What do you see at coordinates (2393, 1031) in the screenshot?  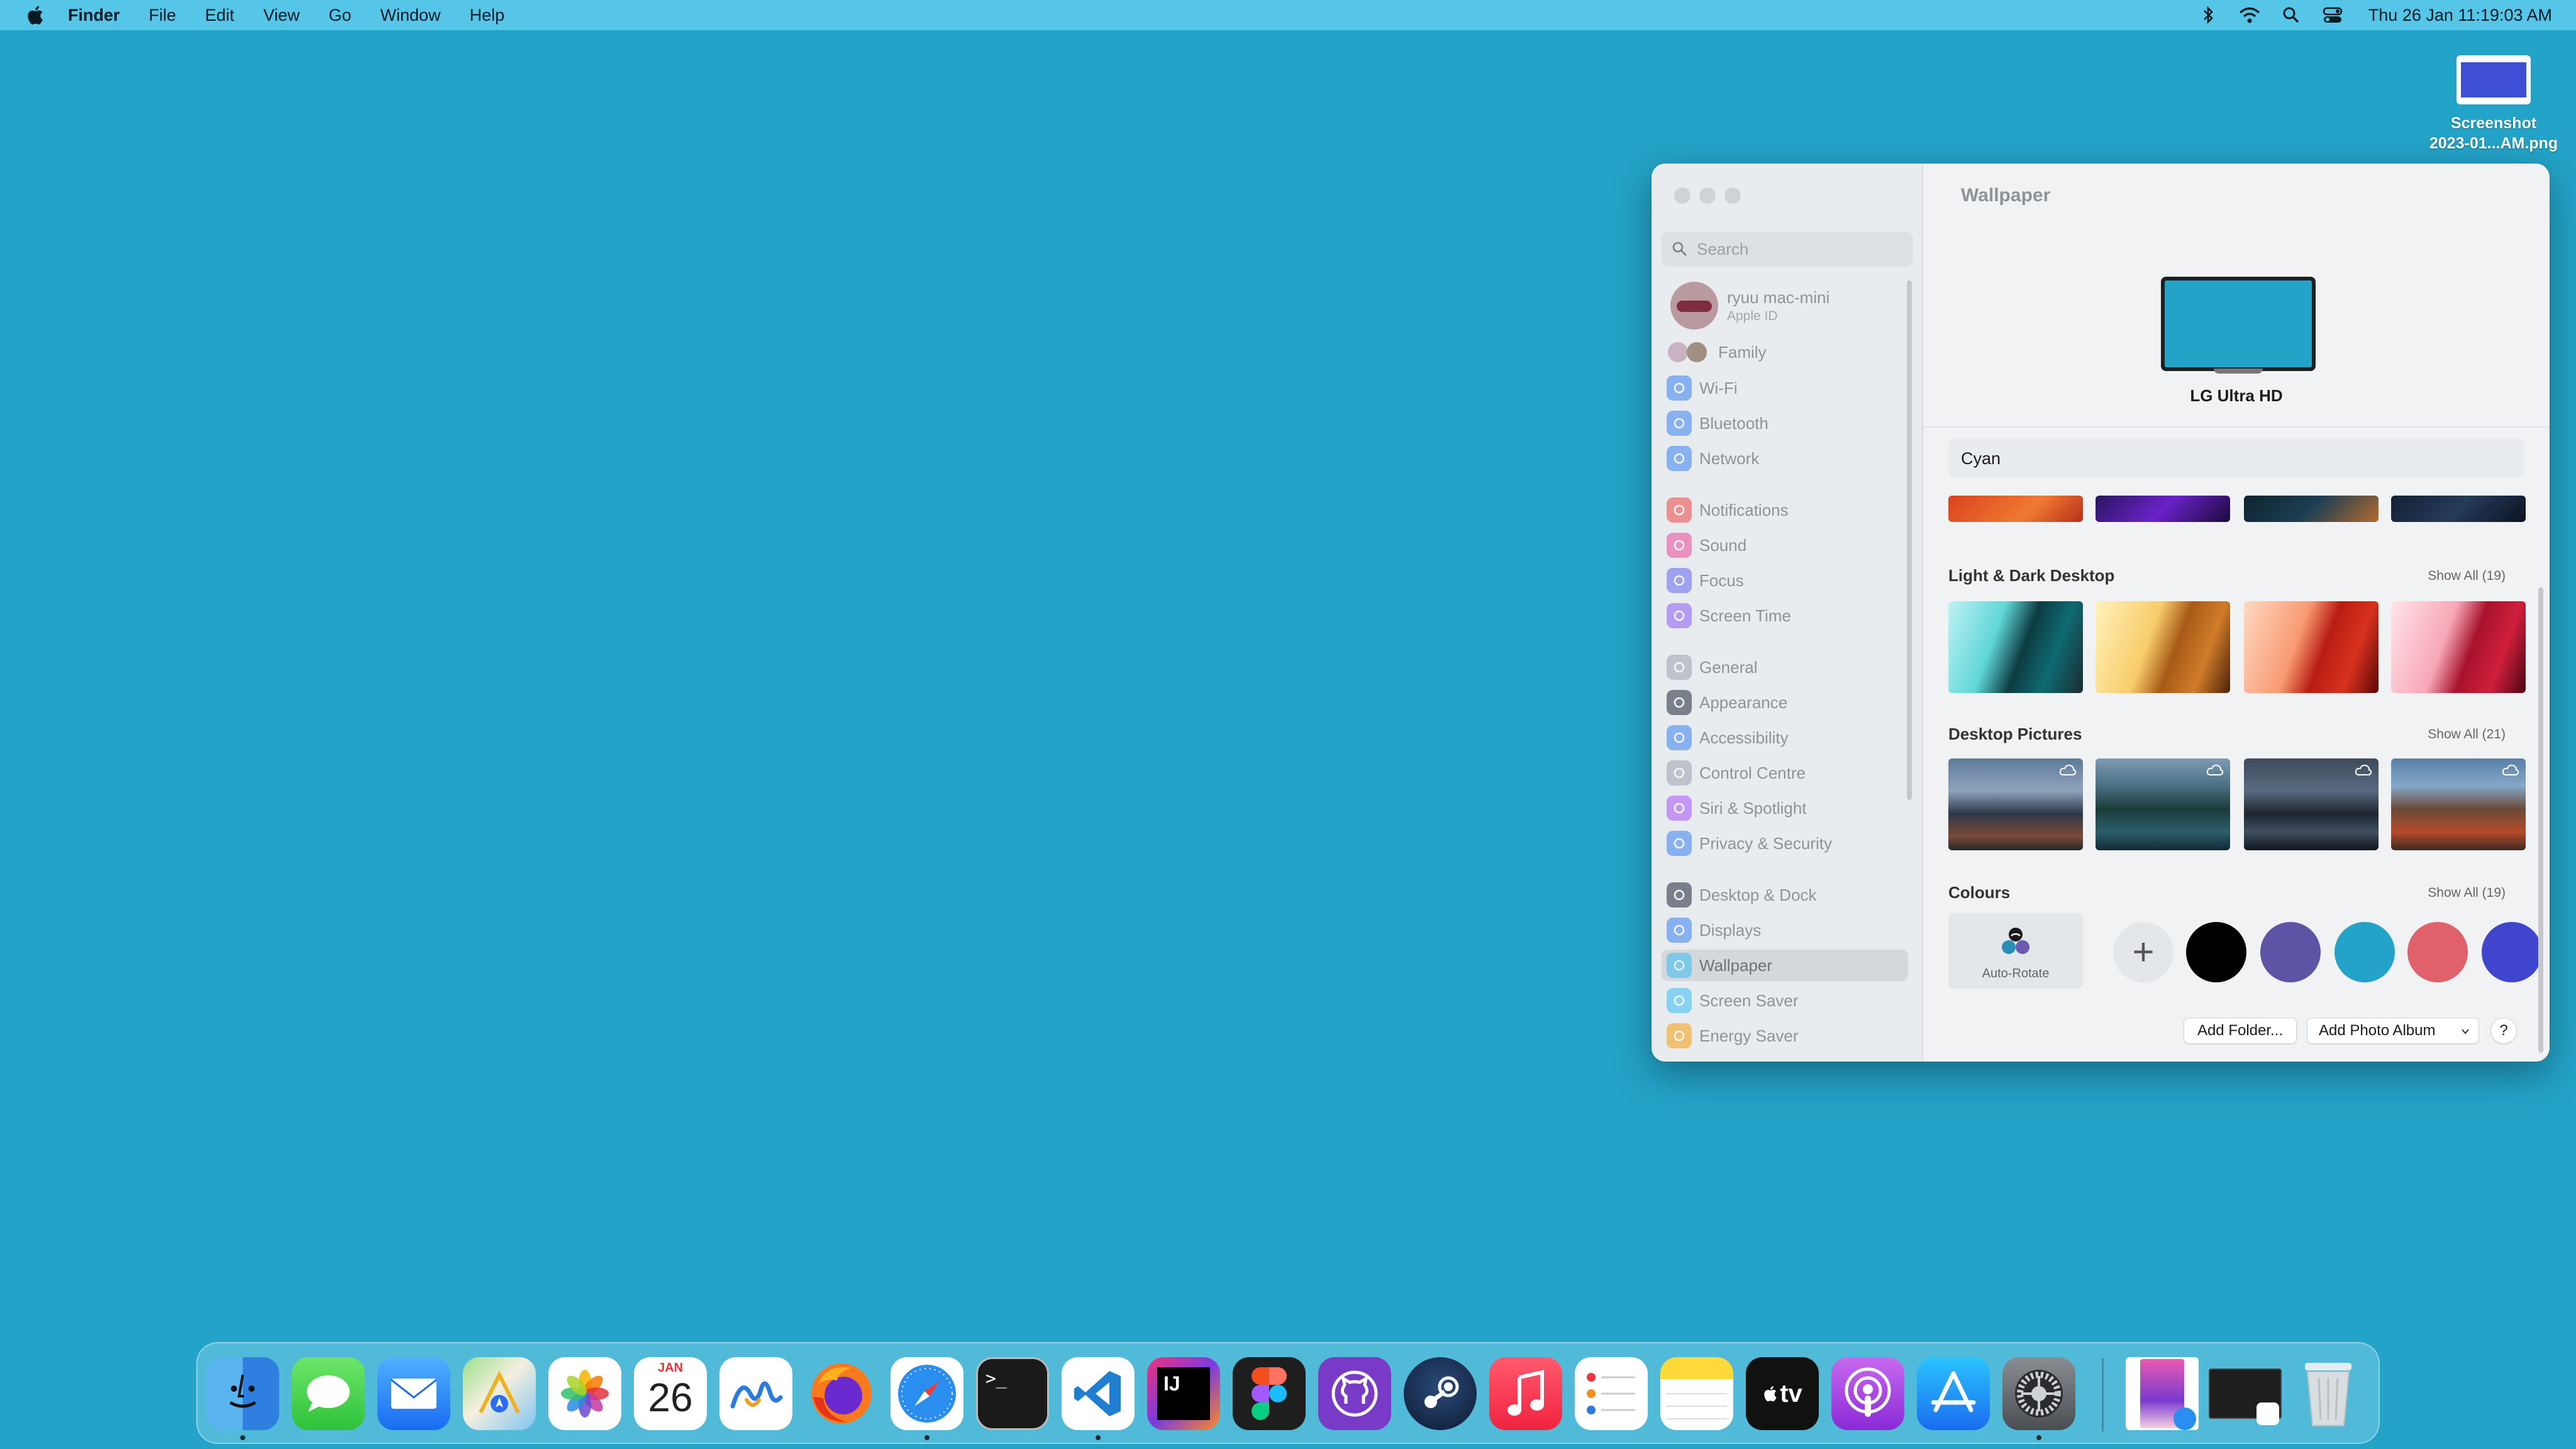 I see `add-photo-album-dropdown: Add Photo Album` at bounding box center [2393, 1031].